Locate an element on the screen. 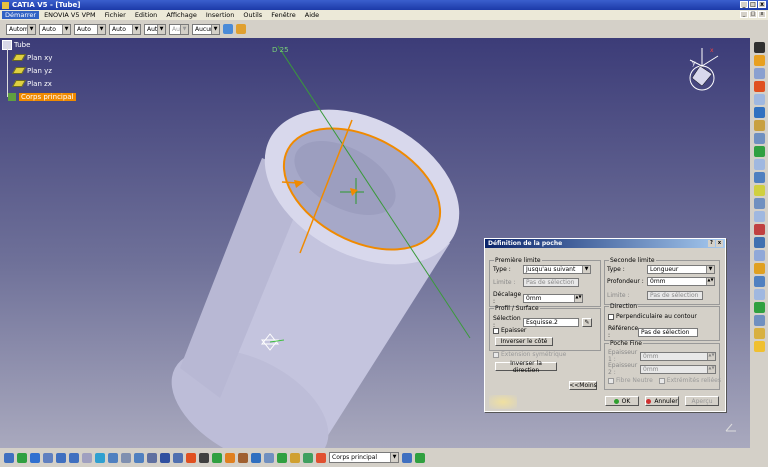 The width and height of the screenshot is (768, 467). rib-icon is located at coordinates (759, 138).